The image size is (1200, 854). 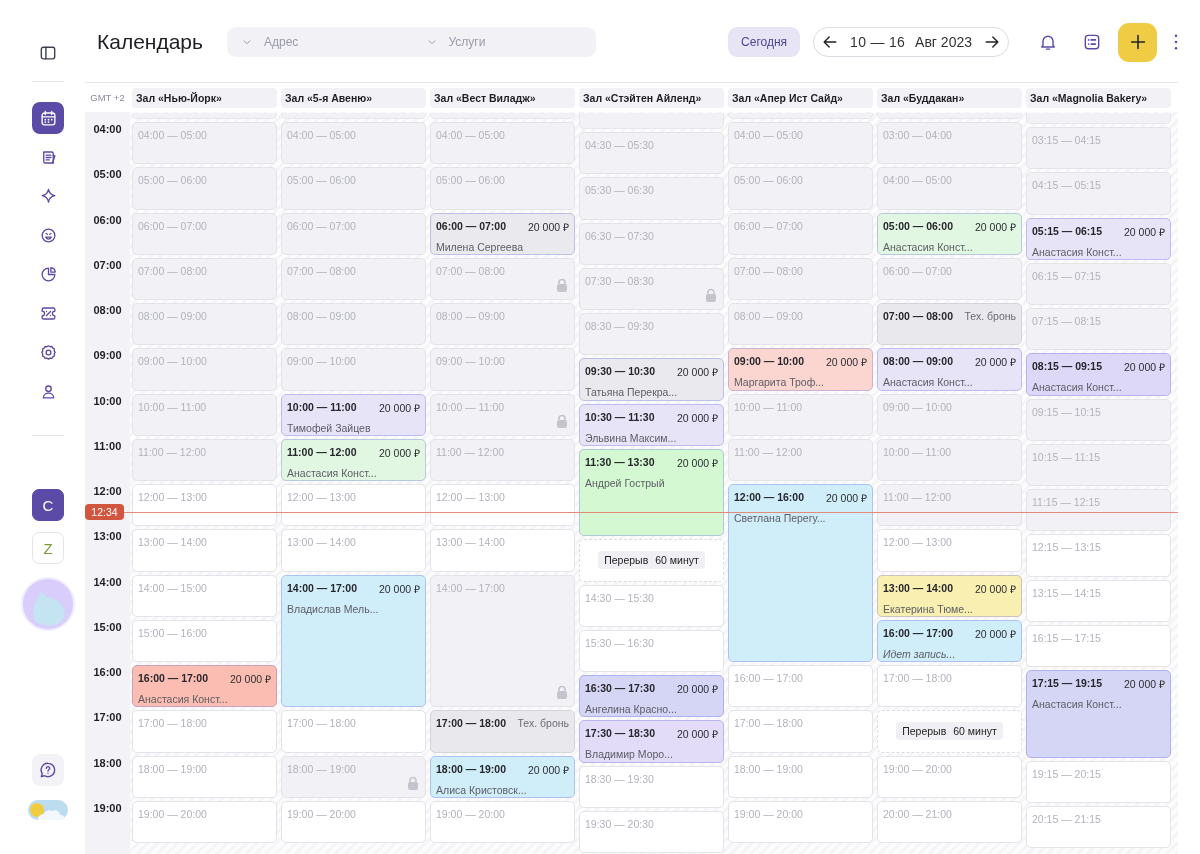 What do you see at coordinates (651, 605) in the screenshot?
I see `time-slot: 14:30 — 15:30` at bounding box center [651, 605].